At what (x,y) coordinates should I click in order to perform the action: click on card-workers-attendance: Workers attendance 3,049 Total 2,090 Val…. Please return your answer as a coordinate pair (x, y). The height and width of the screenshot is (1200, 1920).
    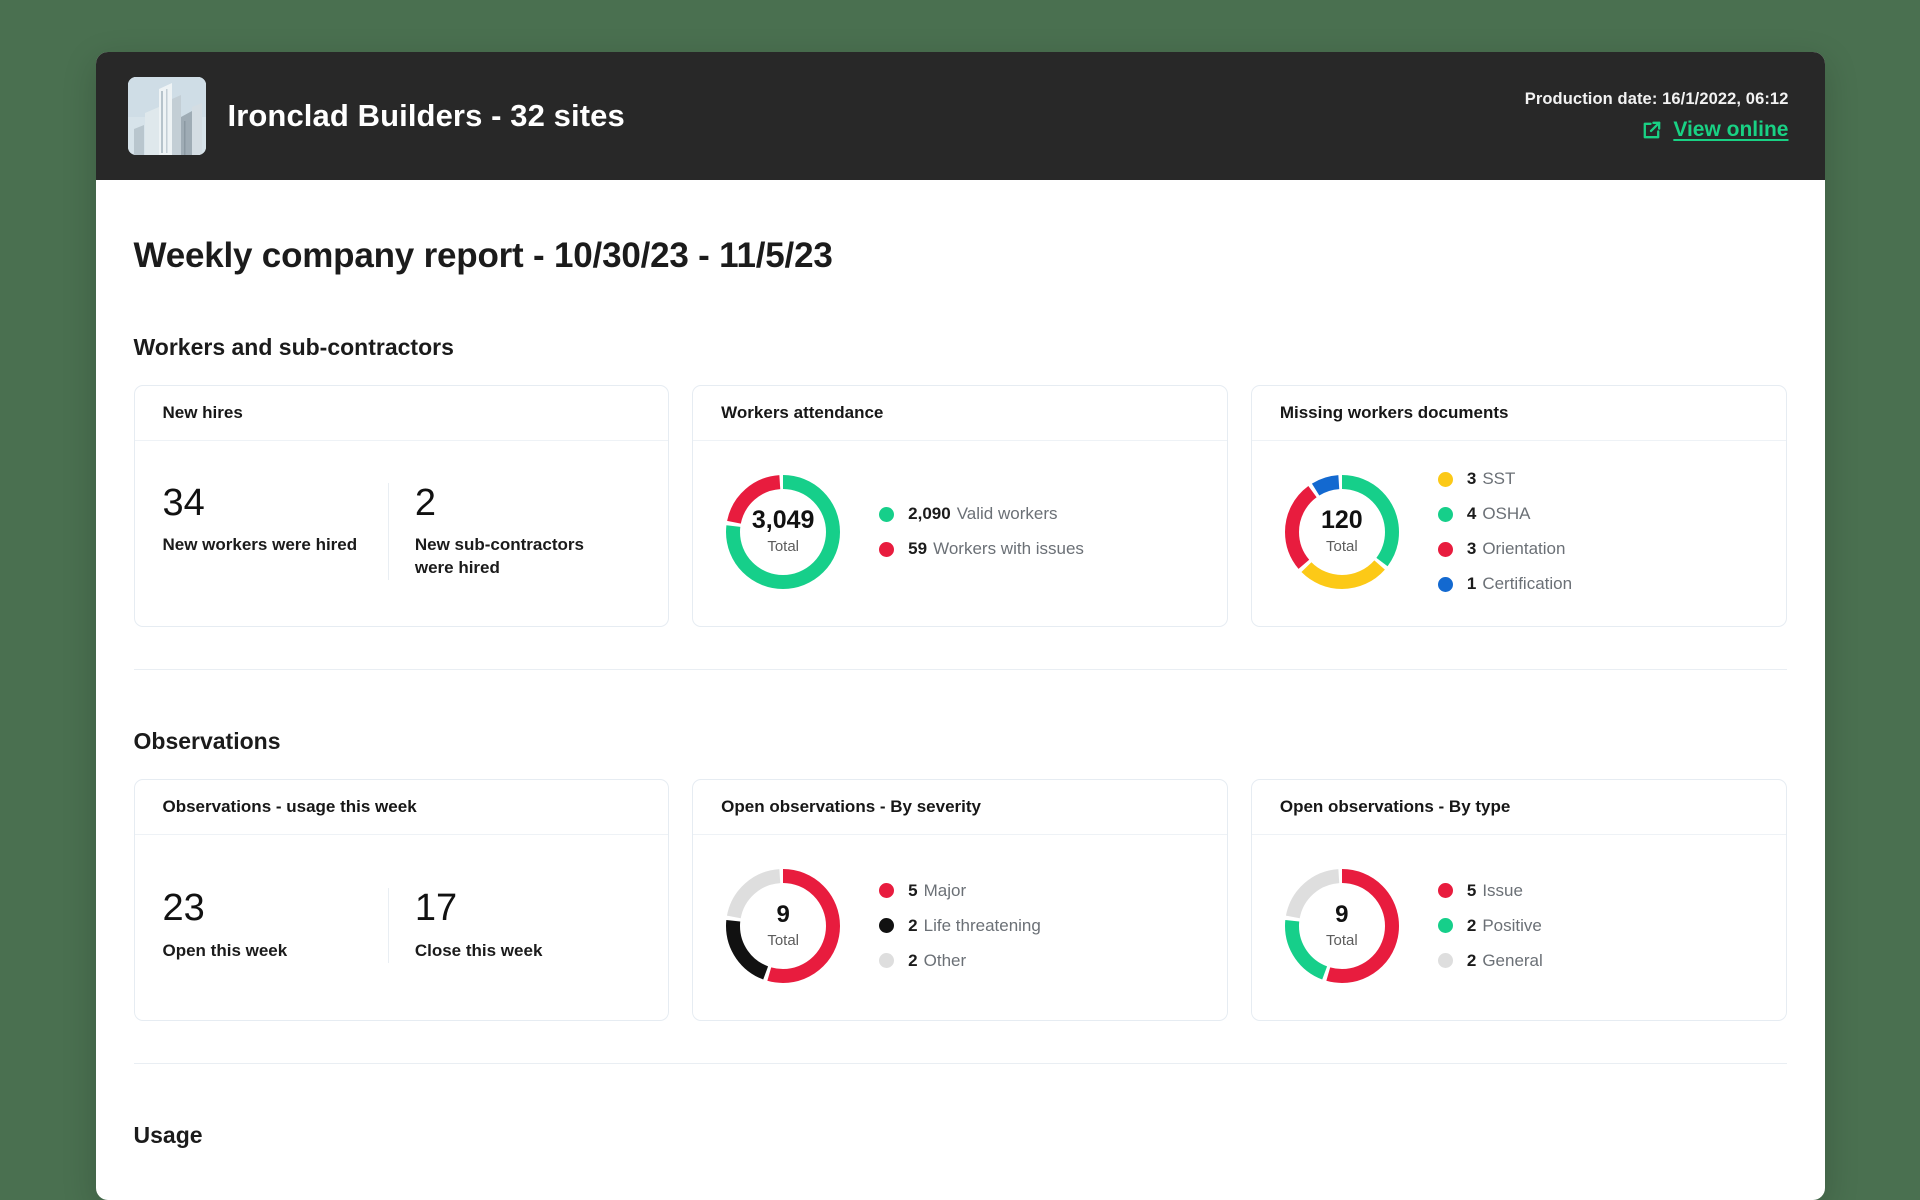
    Looking at the image, I should click on (960, 506).